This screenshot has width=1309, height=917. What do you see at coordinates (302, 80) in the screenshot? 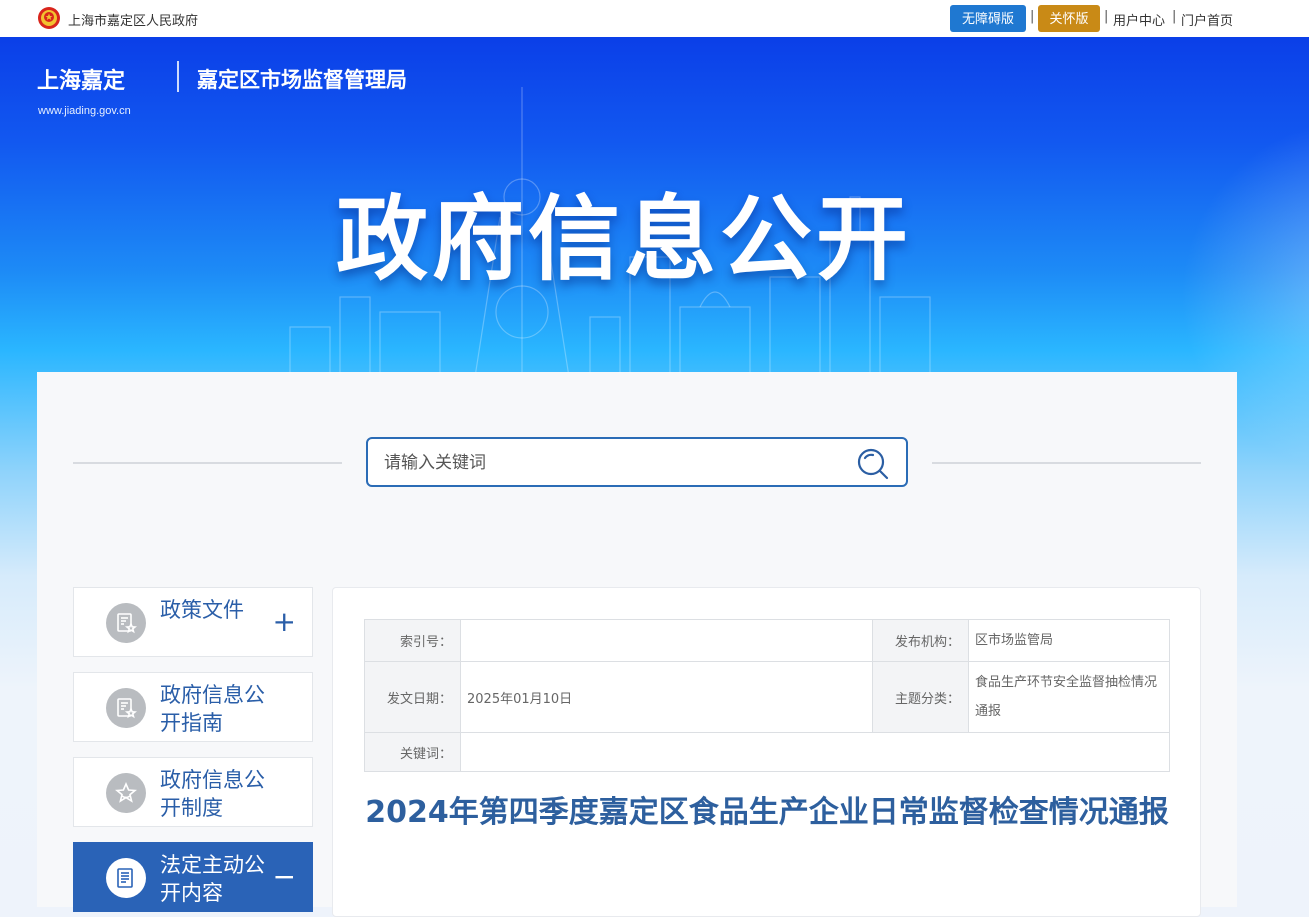
I see `department-name: 嘉定区市场监督管理局` at bounding box center [302, 80].